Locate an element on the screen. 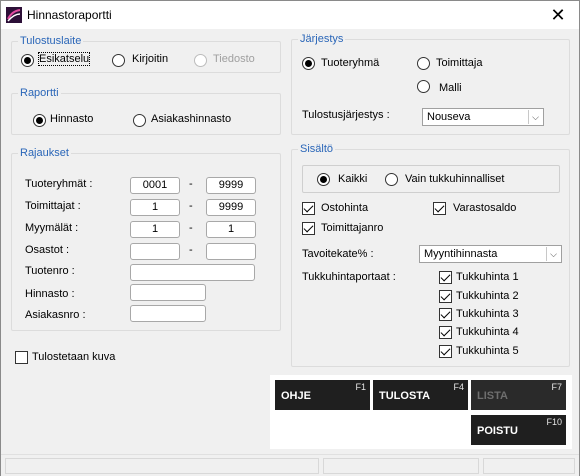 This screenshot has height=476, width=580. exit-shortcut: F10 is located at coordinates (554, 422).